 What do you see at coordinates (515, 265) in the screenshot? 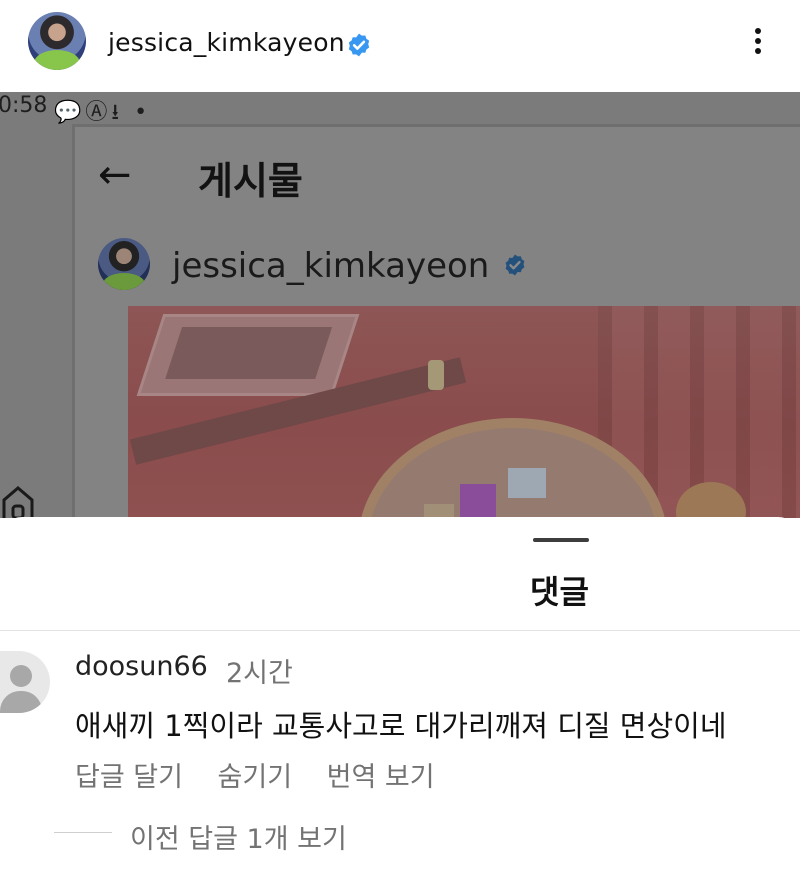
I see `inner-verified-badge-icon` at bounding box center [515, 265].